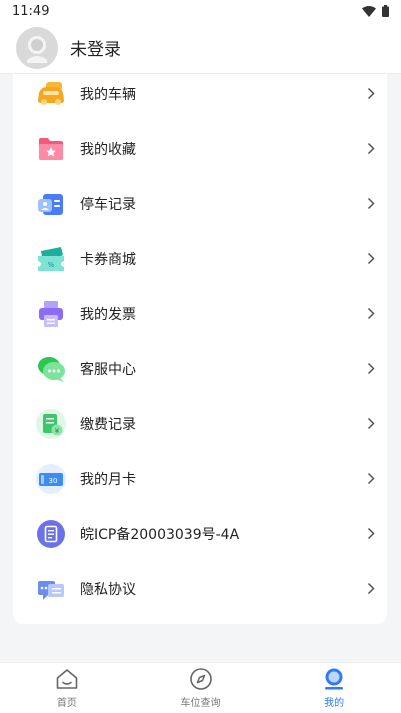 This screenshot has width=401, height=713. I want to click on favorite-folder-icon, so click(51, 149).